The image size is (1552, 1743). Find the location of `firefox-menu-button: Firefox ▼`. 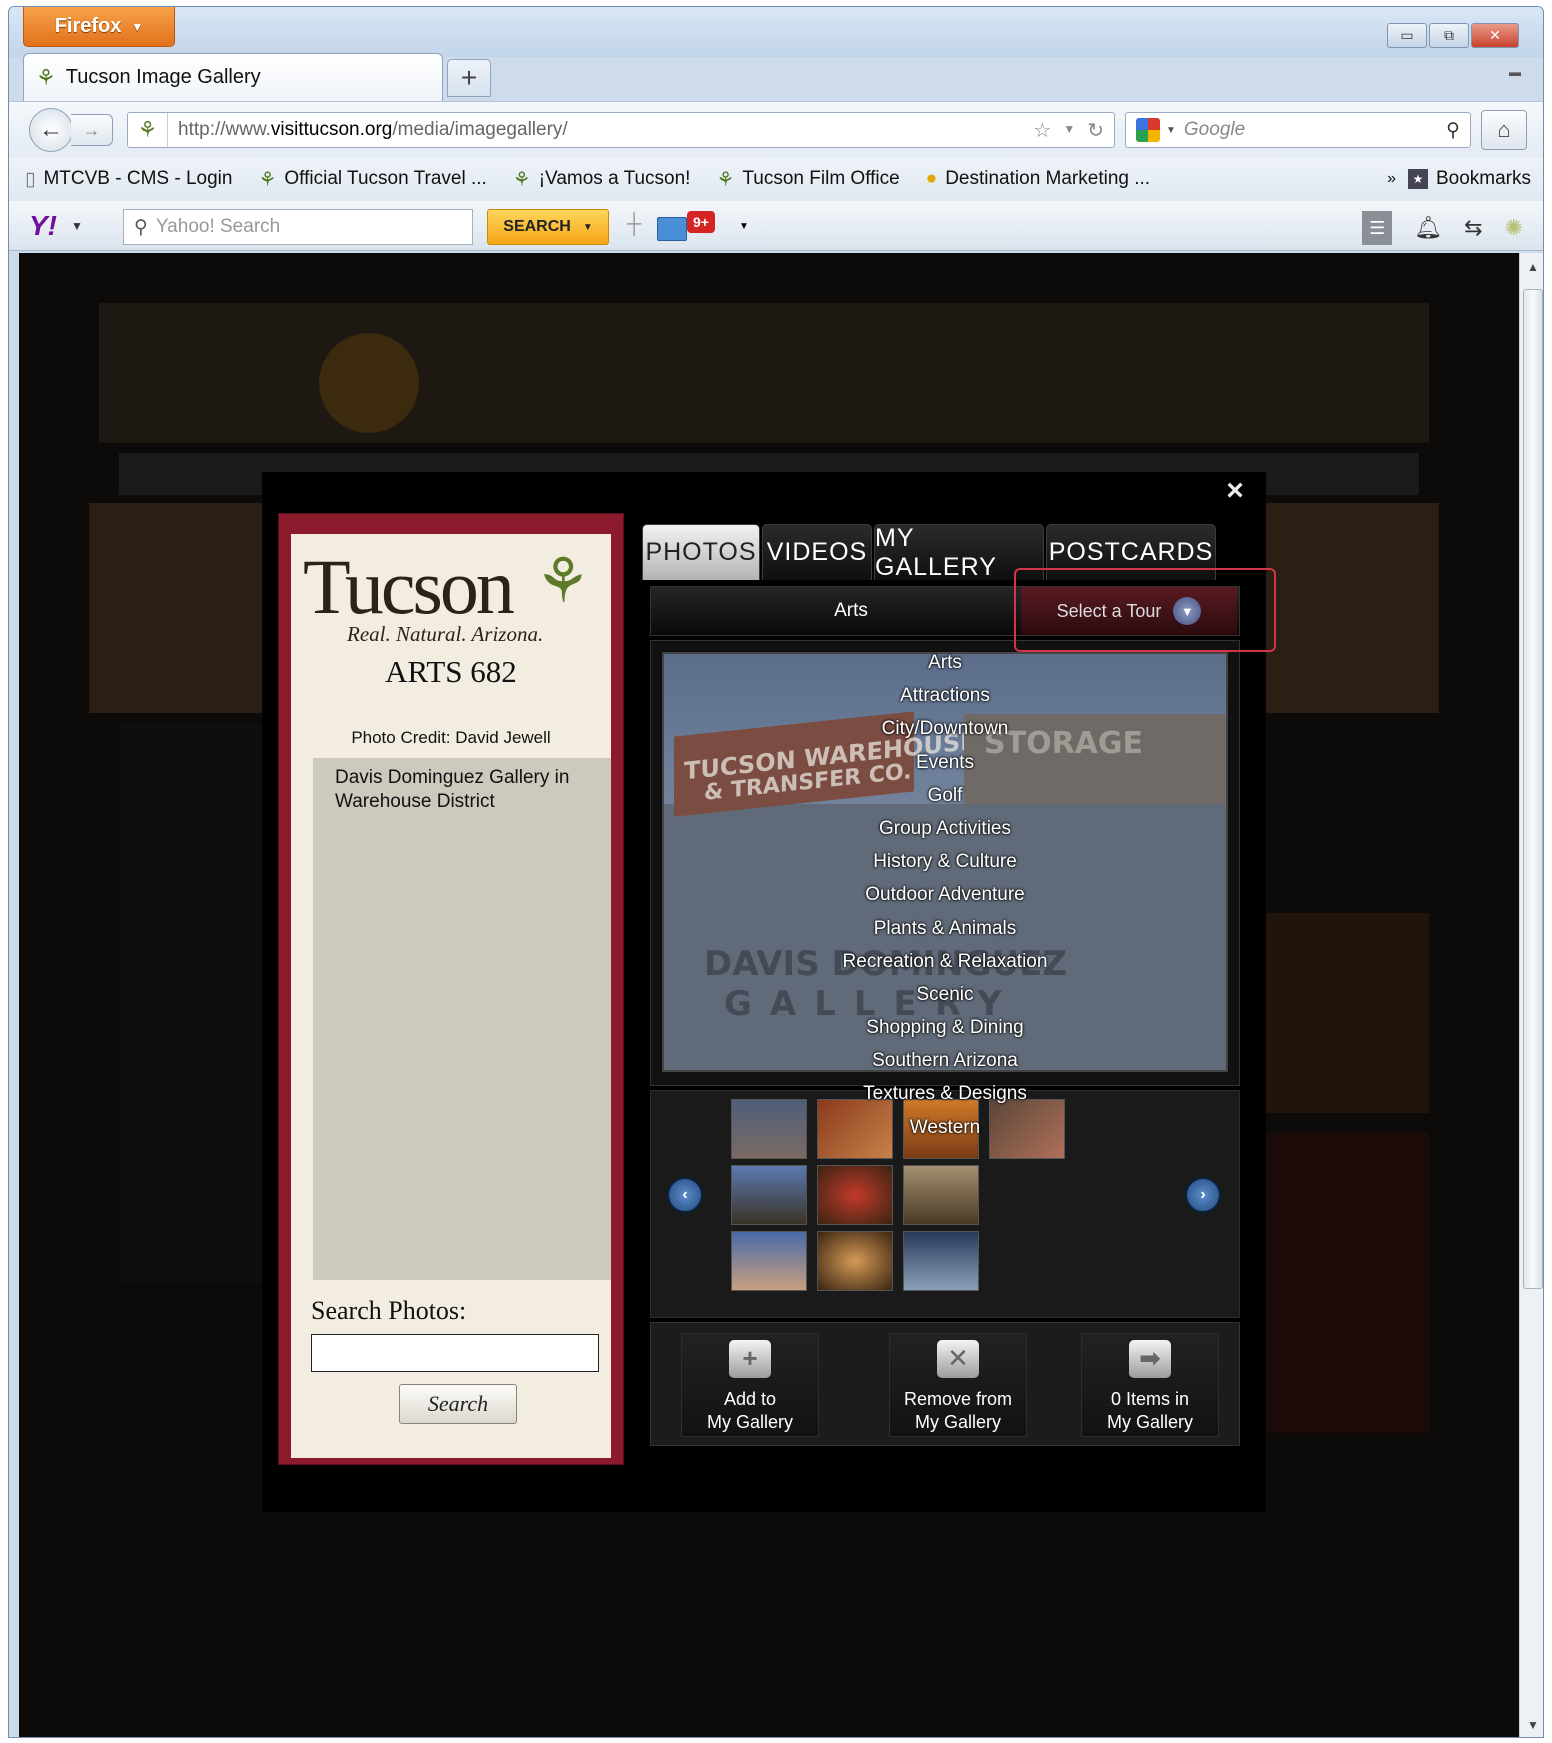

firefox-menu-button: Firefox ▼ is located at coordinates (99, 27).